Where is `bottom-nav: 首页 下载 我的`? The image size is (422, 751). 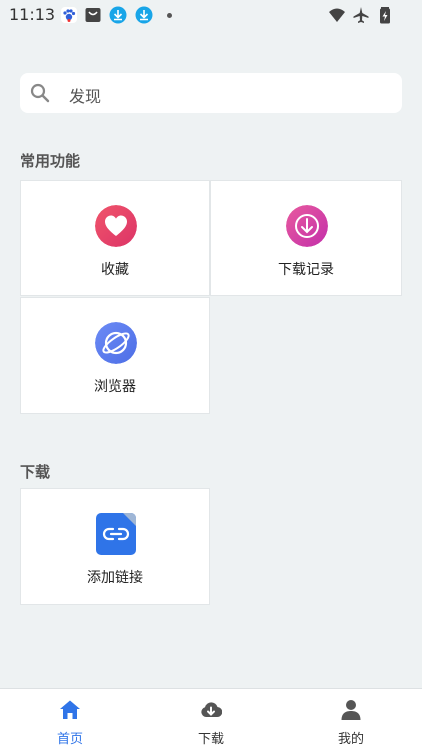
bottom-nav: 首页 下载 我的 is located at coordinates (211, 719).